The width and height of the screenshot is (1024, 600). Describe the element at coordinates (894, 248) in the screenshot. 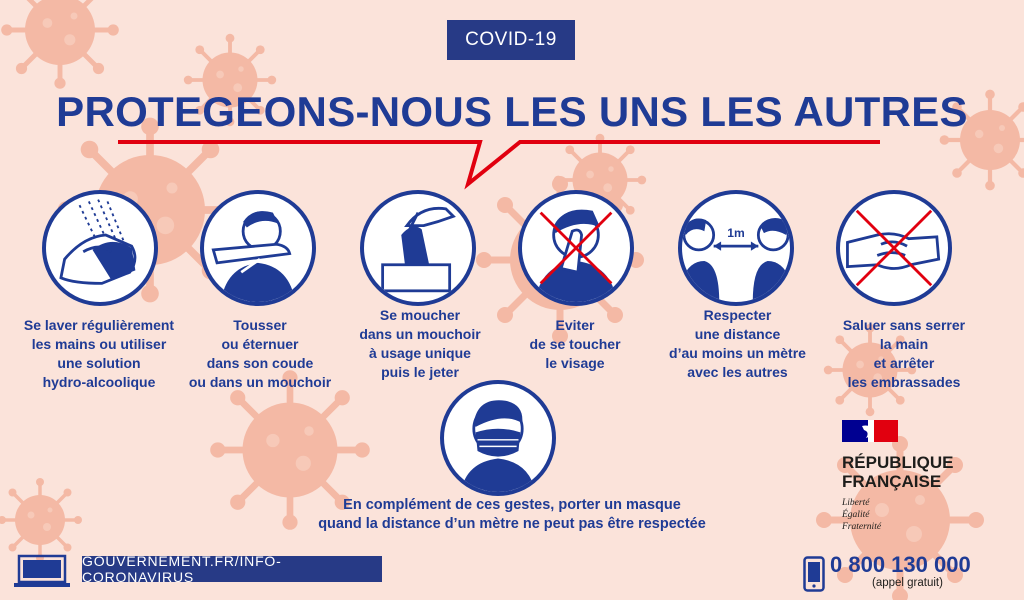

I see `no-handshake-icon` at that location.